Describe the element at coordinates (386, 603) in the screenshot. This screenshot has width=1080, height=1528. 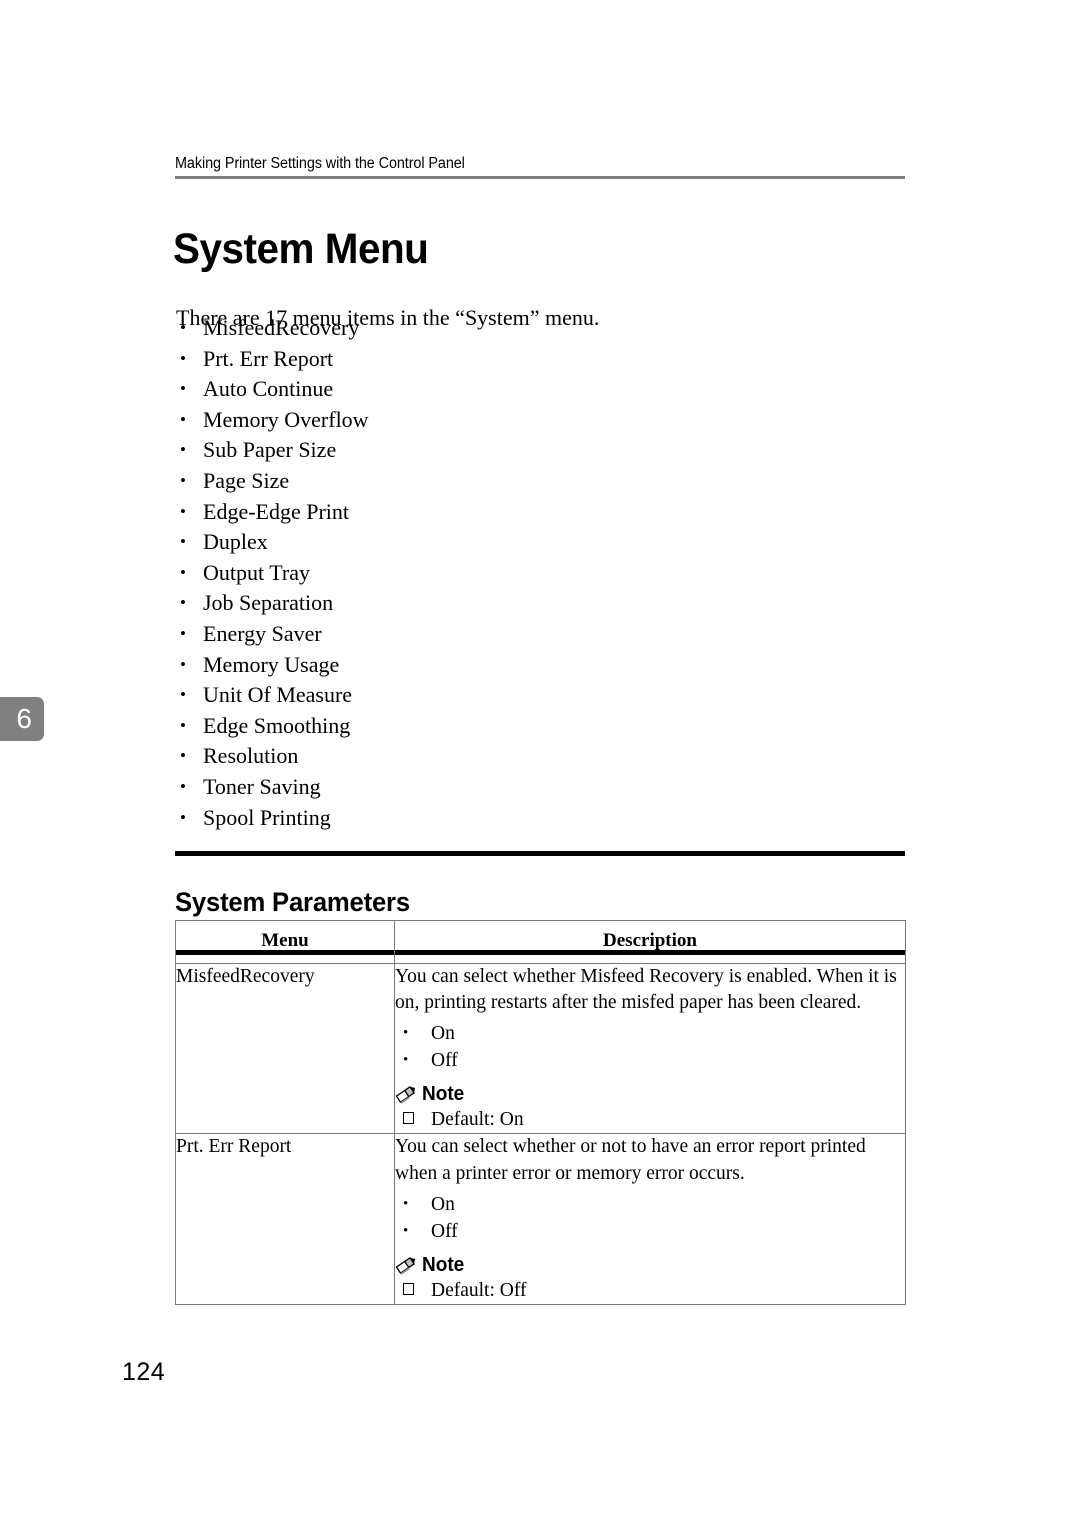
I see `list-item: Job Separation` at that location.